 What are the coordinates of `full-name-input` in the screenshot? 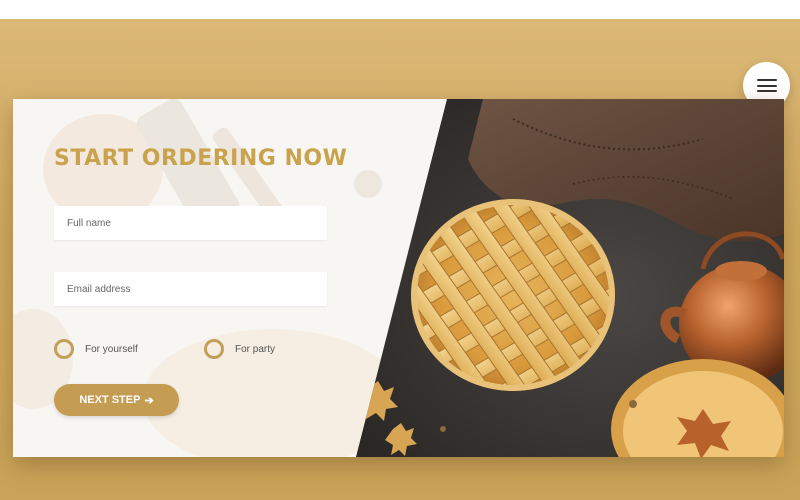 It's located at (190, 223).